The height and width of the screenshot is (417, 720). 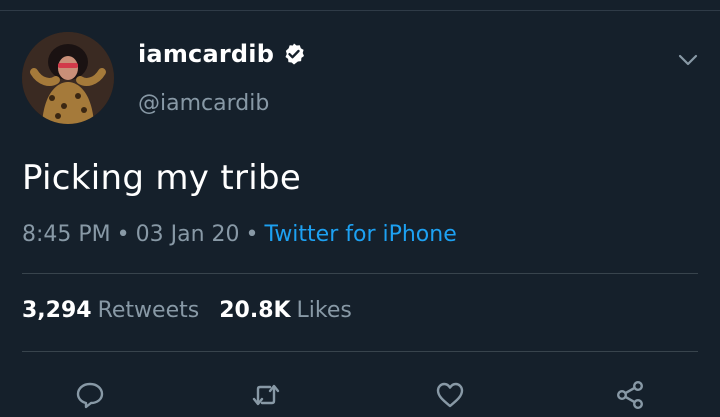 What do you see at coordinates (294, 54) in the screenshot?
I see `verified-badge-icon` at bounding box center [294, 54].